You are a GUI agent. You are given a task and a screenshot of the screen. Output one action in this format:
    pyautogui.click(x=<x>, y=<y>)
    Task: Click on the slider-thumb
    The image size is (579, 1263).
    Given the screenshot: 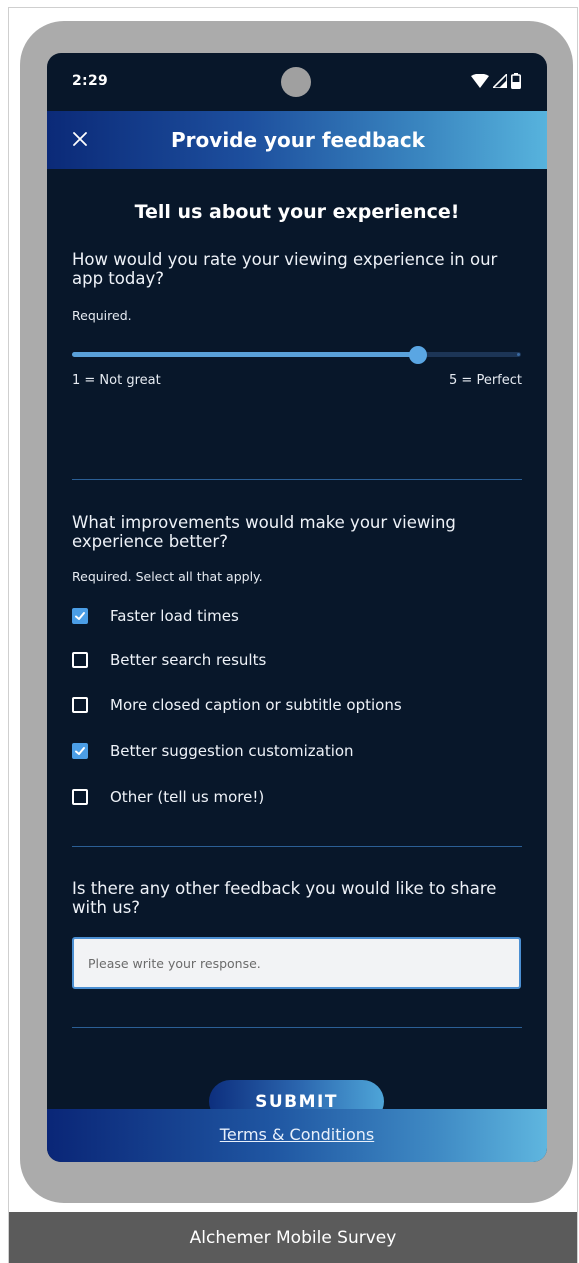 What is the action you would take?
    pyautogui.click(x=418, y=355)
    